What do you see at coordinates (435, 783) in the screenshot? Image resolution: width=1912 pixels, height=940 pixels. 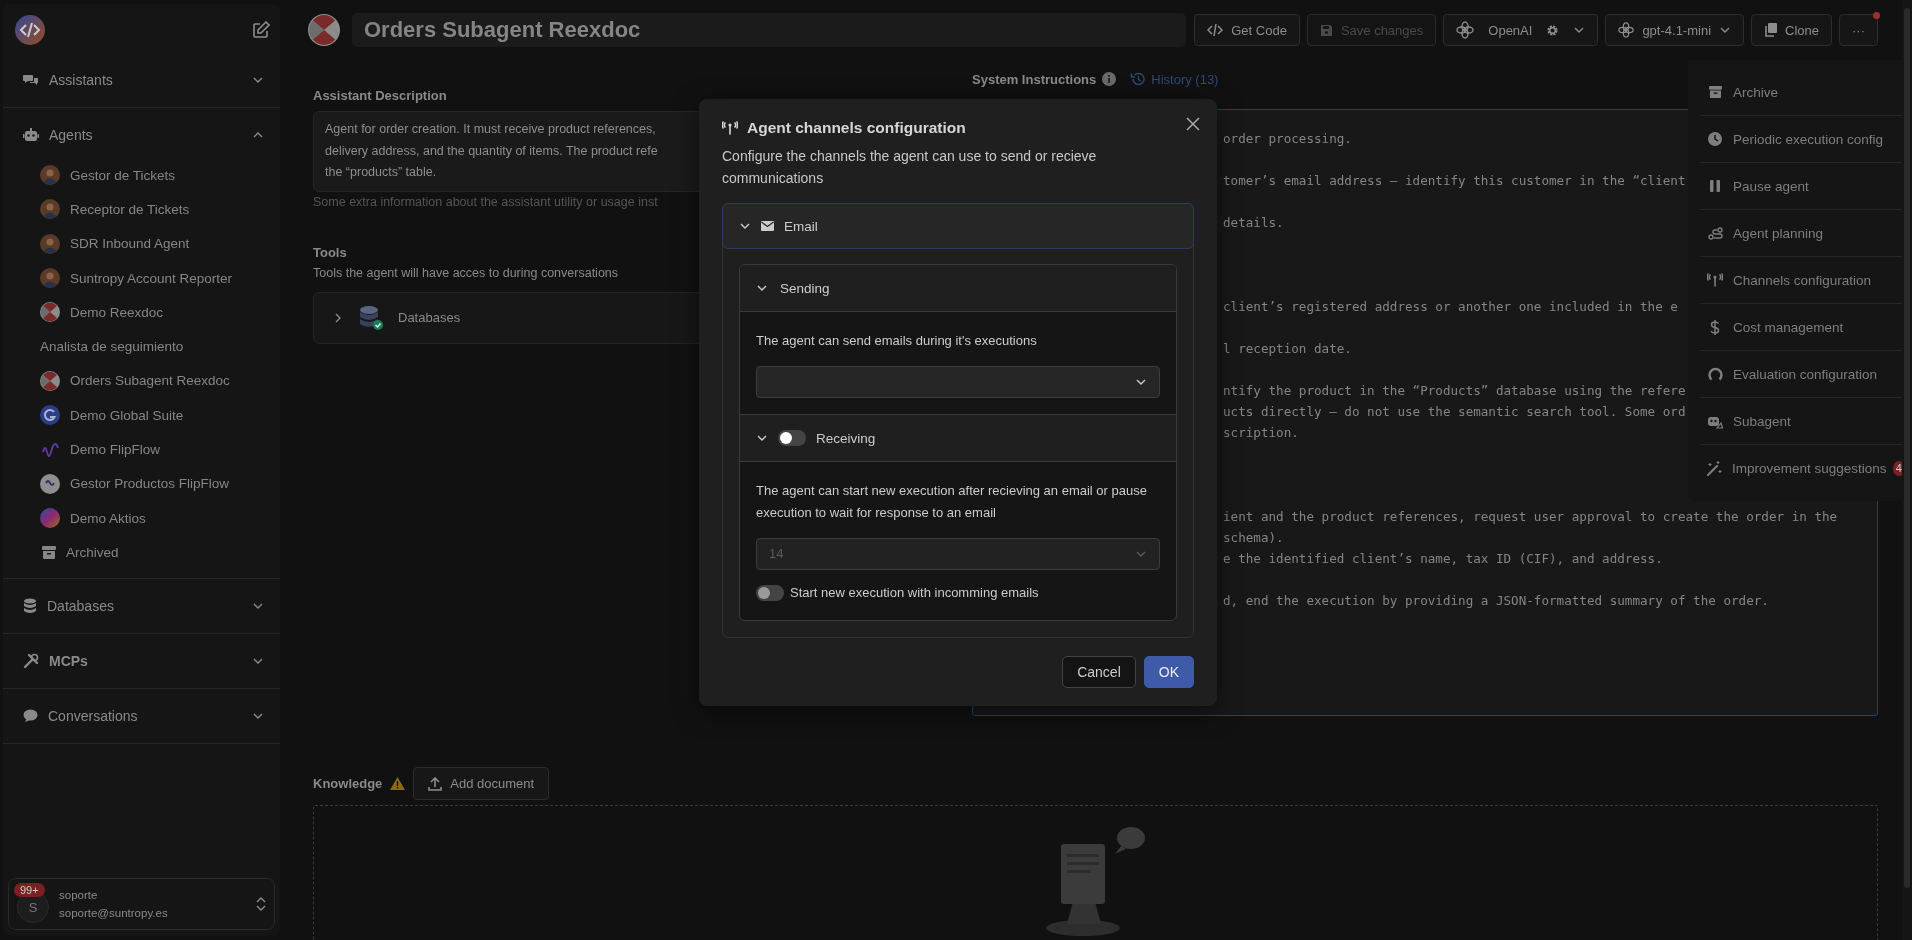 I see `upload-icon` at bounding box center [435, 783].